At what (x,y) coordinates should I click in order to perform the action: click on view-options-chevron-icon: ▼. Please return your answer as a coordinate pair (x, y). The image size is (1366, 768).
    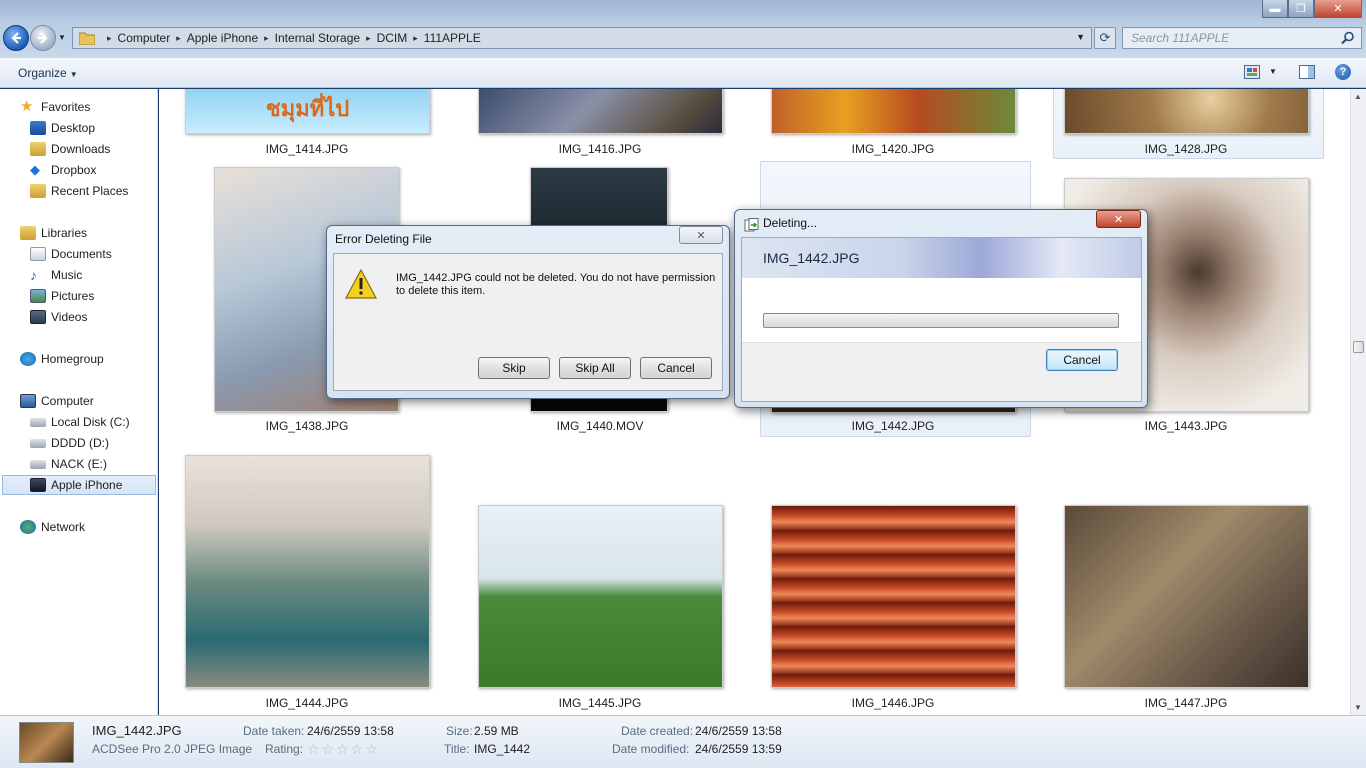
    Looking at the image, I should click on (1273, 71).